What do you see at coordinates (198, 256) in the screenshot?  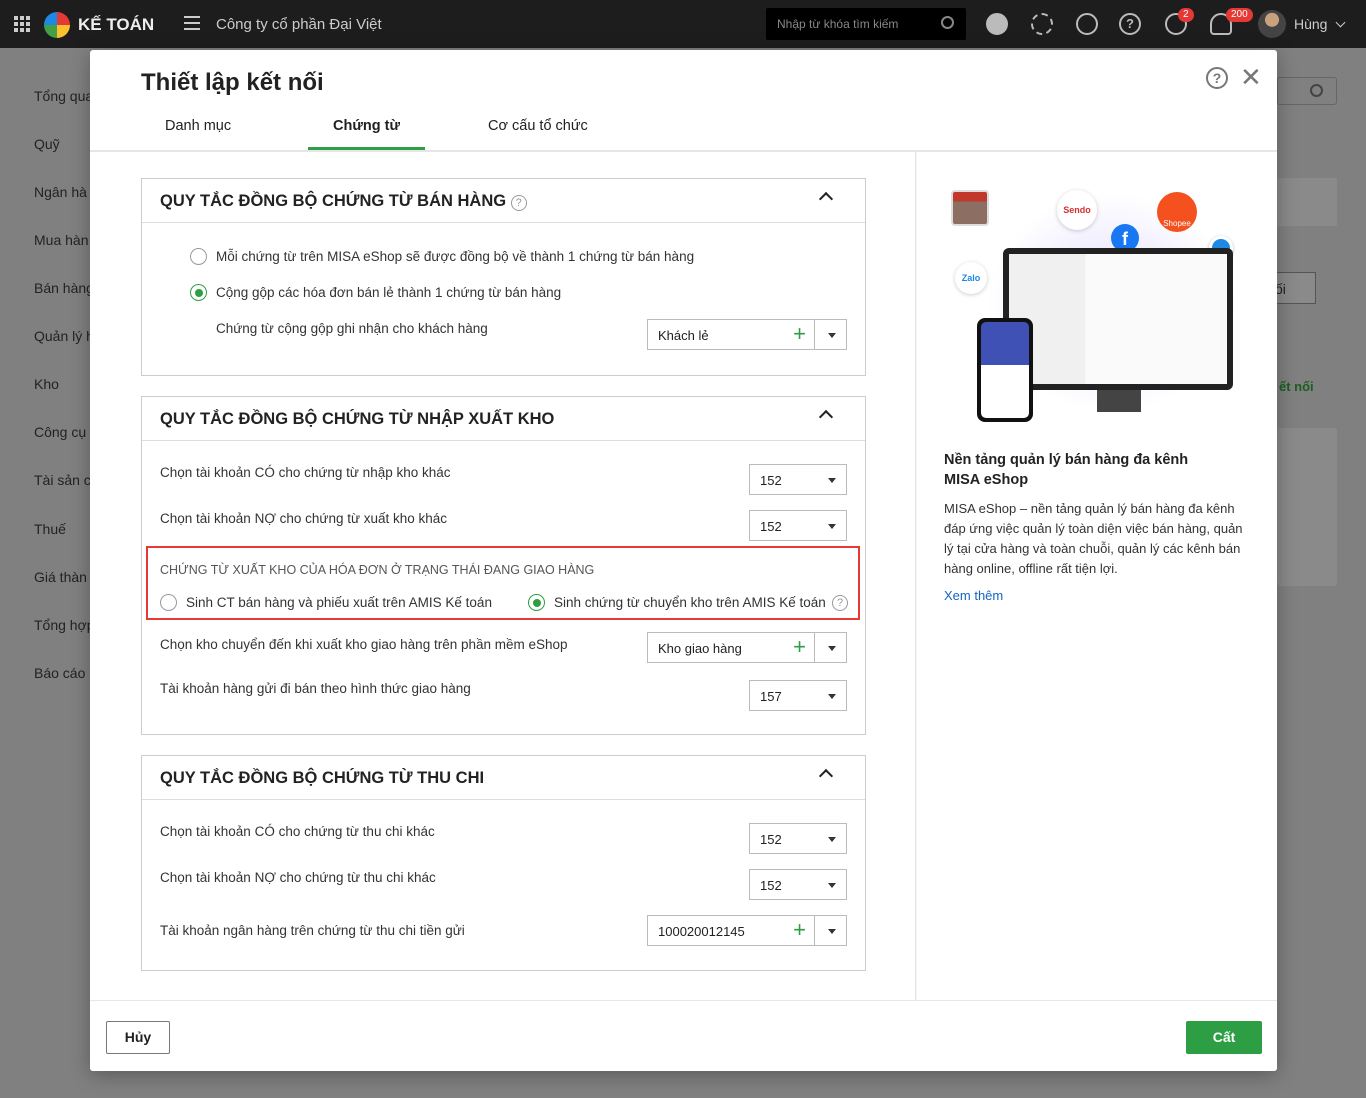 I see `radio-sync-each` at bounding box center [198, 256].